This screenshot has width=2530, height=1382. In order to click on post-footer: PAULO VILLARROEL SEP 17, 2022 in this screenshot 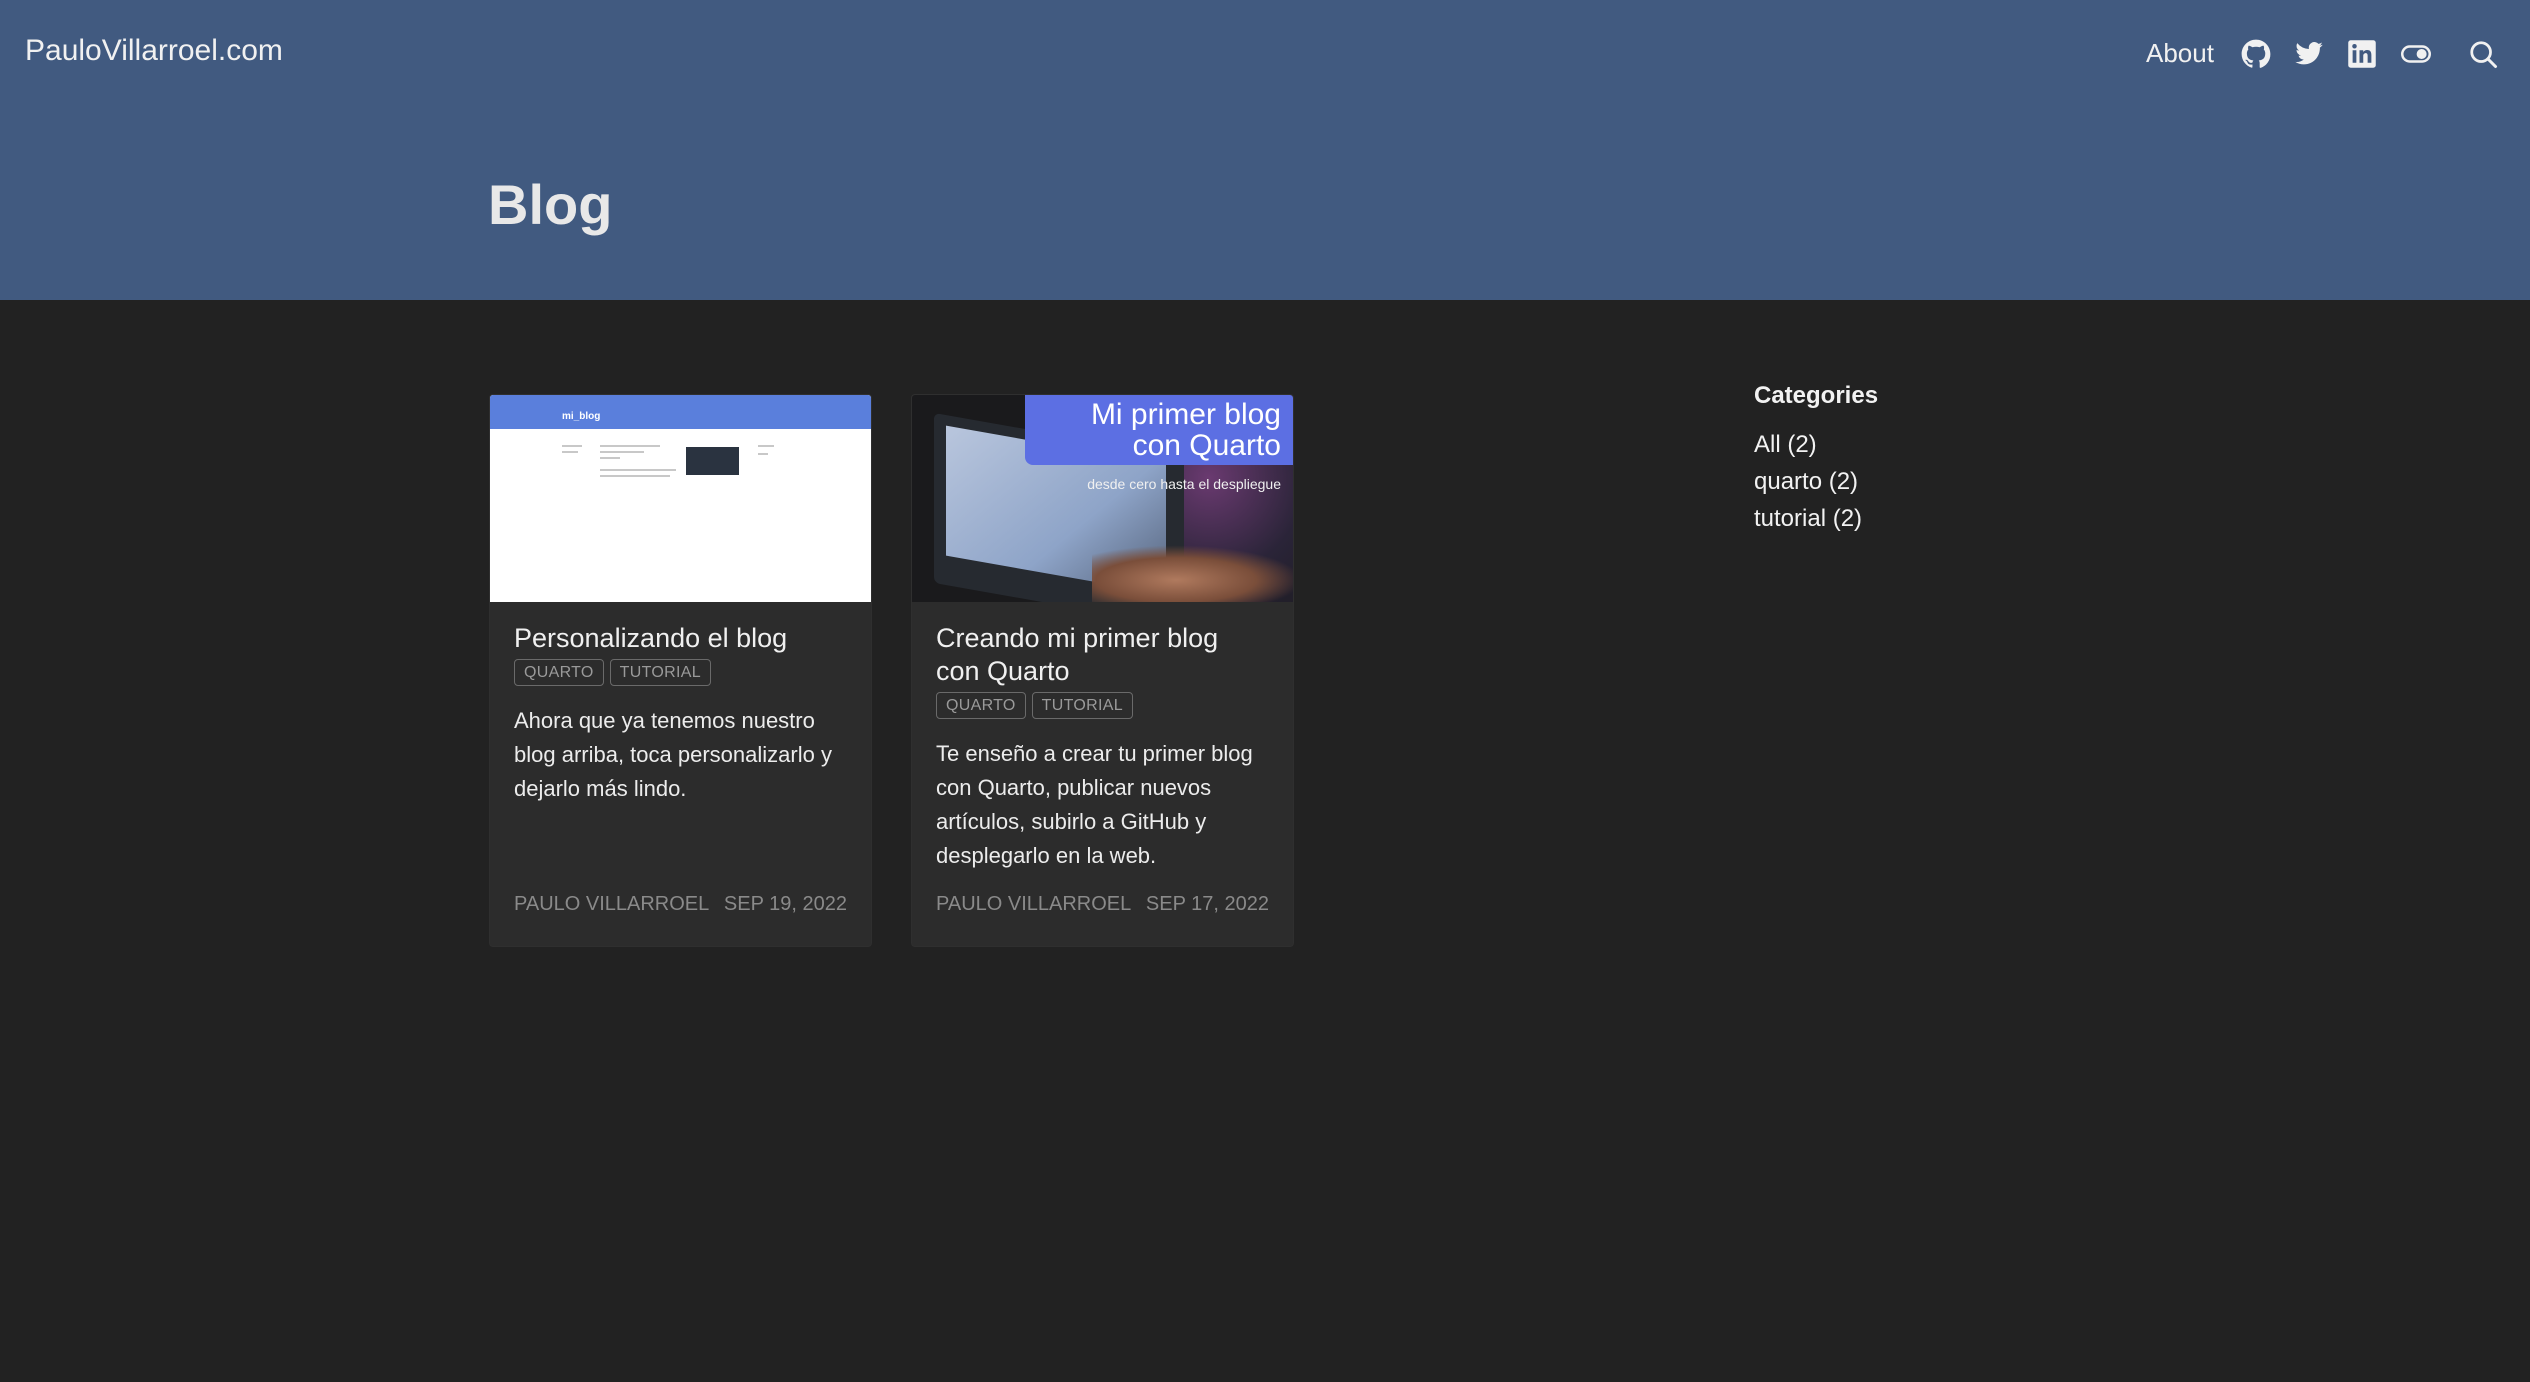, I will do `click(1102, 904)`.